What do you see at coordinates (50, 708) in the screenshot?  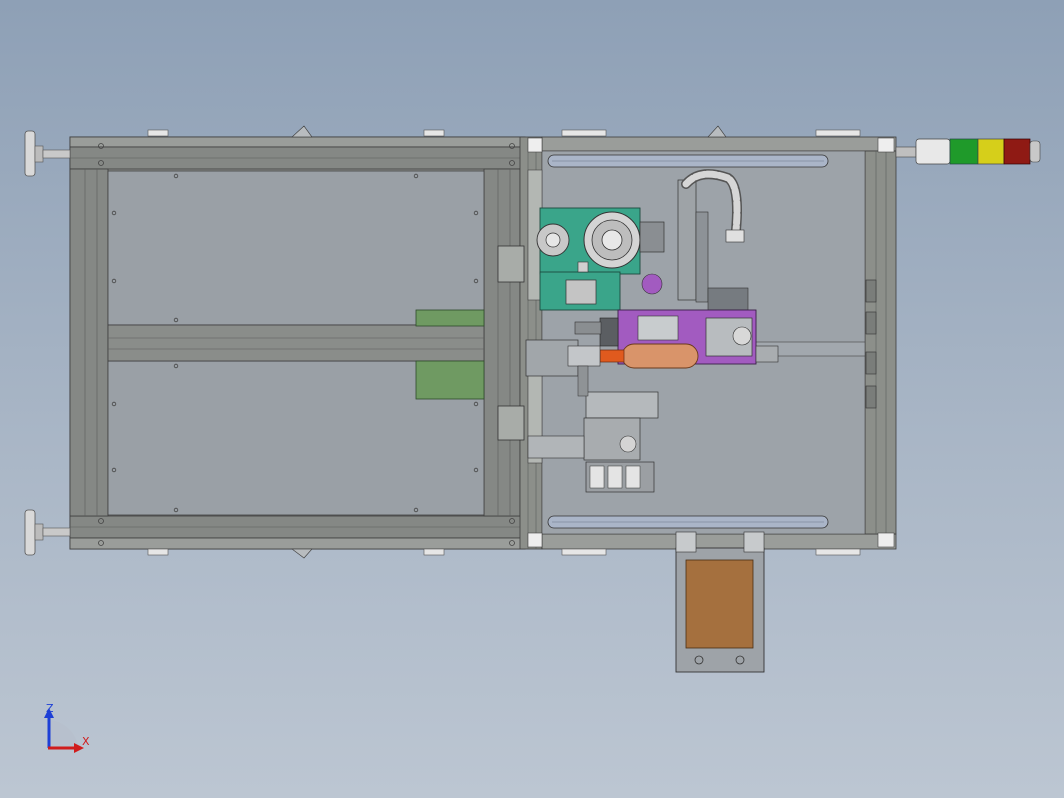 I see `z-axis-label: Z` at bounding box center [50, 708].